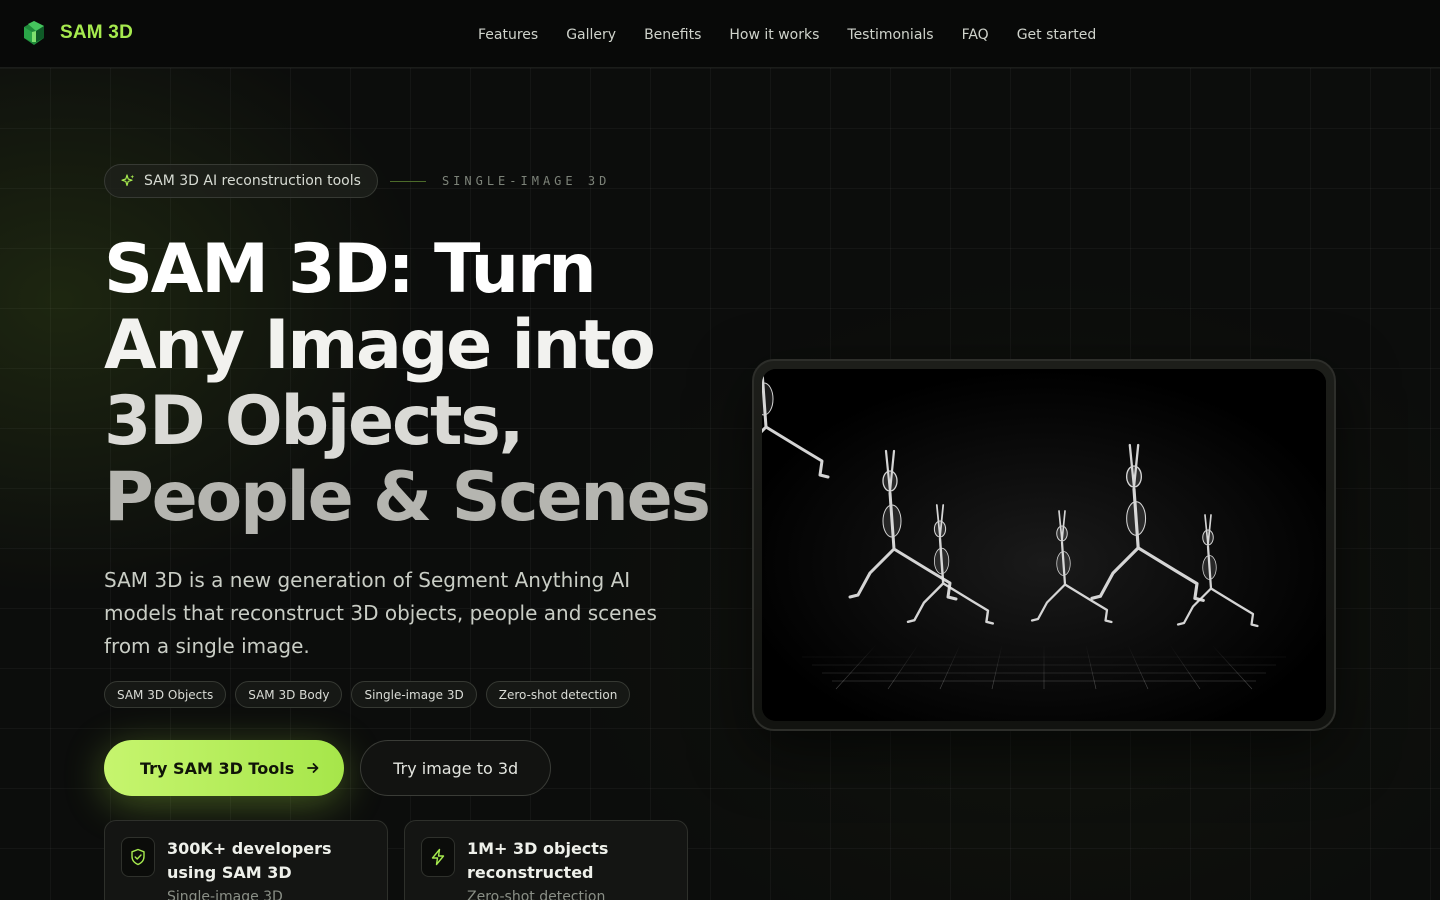 The image size is (1440, 900). I want to click on nav-testimonials: Testimonials, so click(890, 35).